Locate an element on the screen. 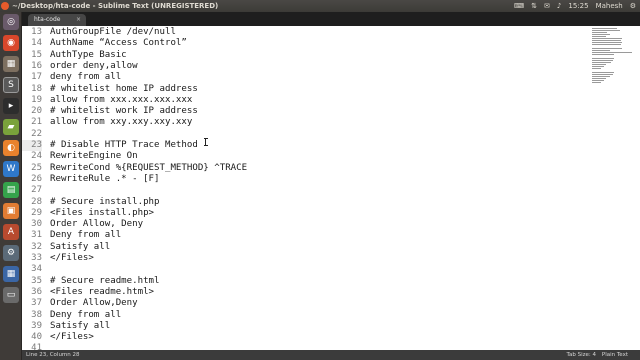 This screenshot has width=640, height=360. code-line: # Secure install.php is located at coordinates (105, 202).